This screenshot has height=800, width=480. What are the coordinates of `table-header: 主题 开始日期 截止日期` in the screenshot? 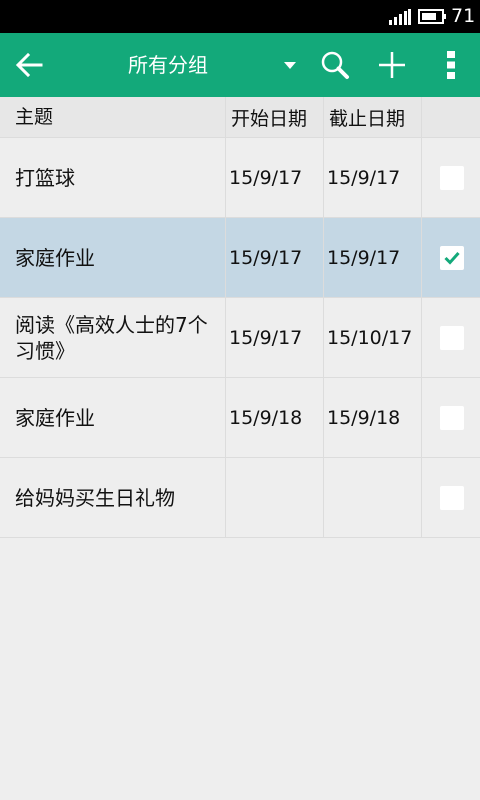 It's located at (240, 117).